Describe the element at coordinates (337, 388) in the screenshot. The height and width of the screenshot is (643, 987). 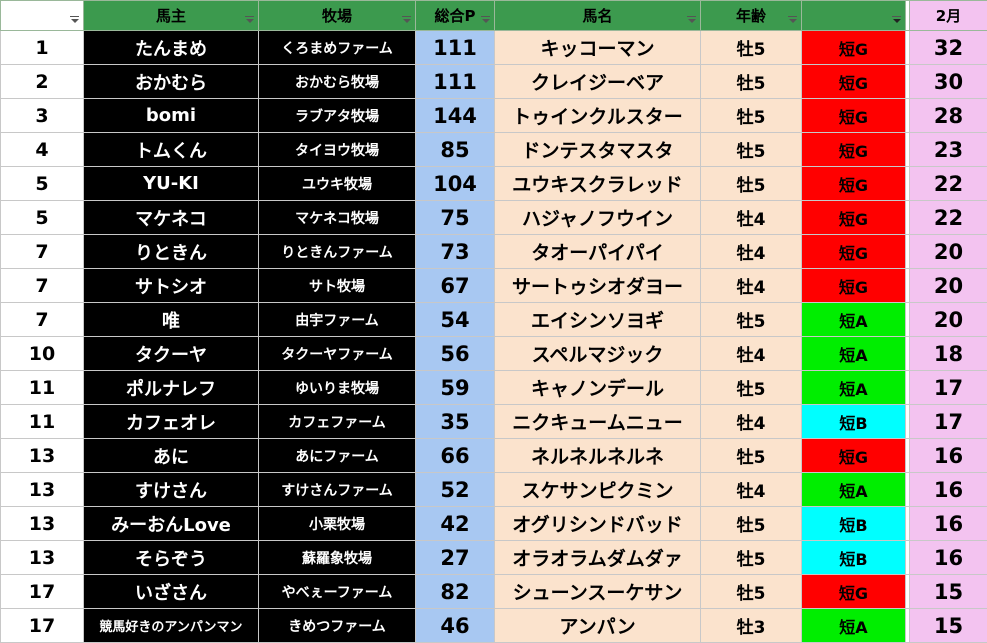
I see `farm-cell: ゆいりま牧場` at that location.